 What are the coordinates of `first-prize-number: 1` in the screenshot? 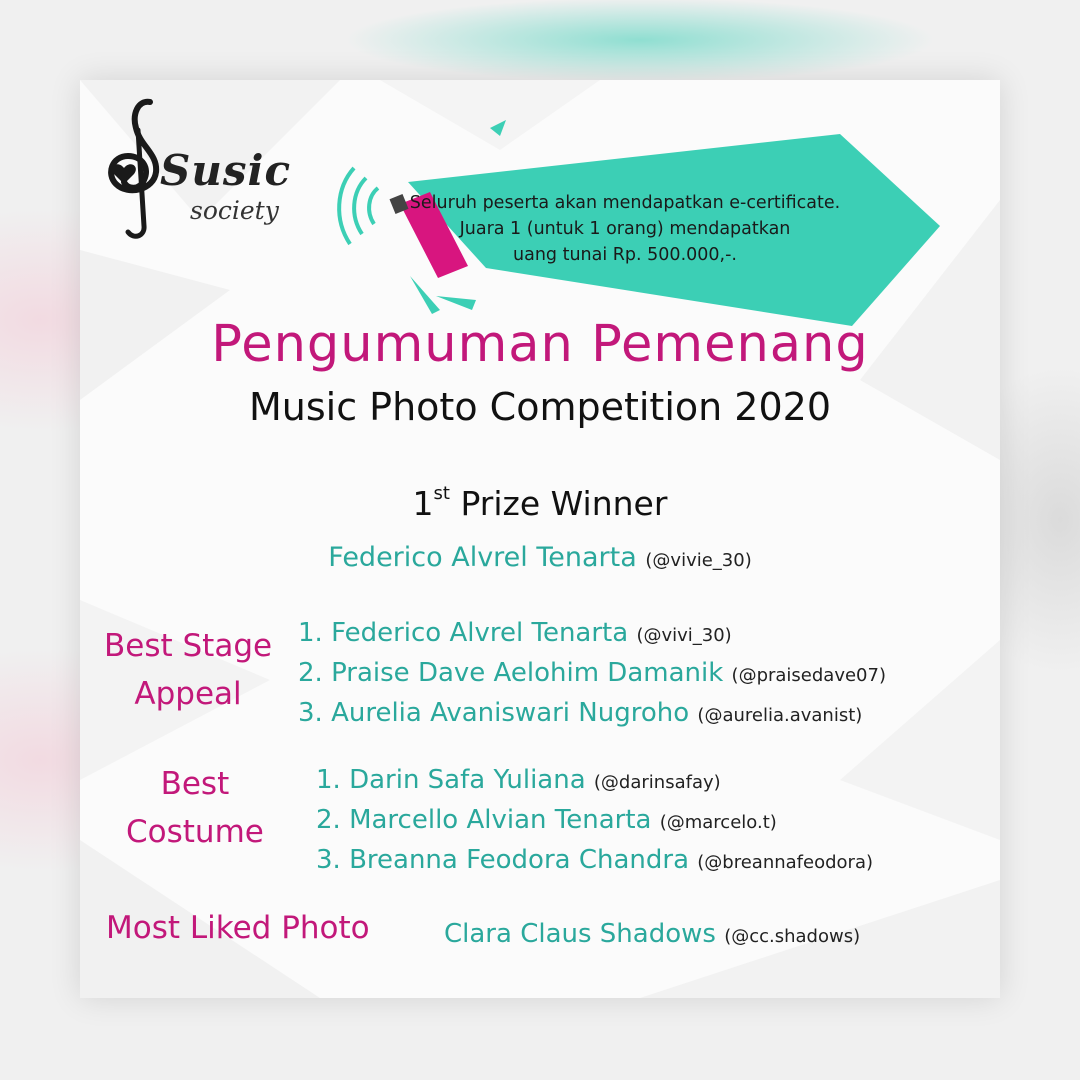 It's located at (423, 503).